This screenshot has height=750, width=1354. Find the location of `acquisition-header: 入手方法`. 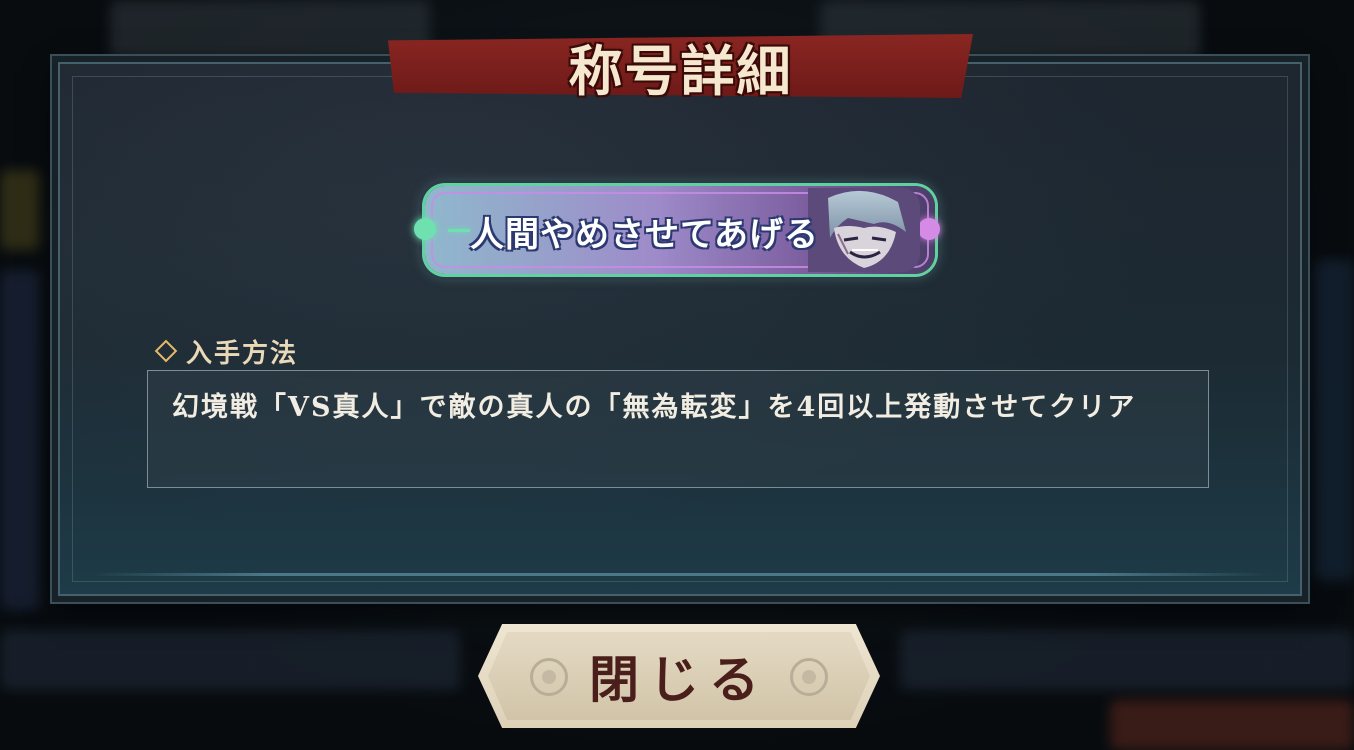

acquisition-header: 入手方法 is located at coordinates (226, 351).